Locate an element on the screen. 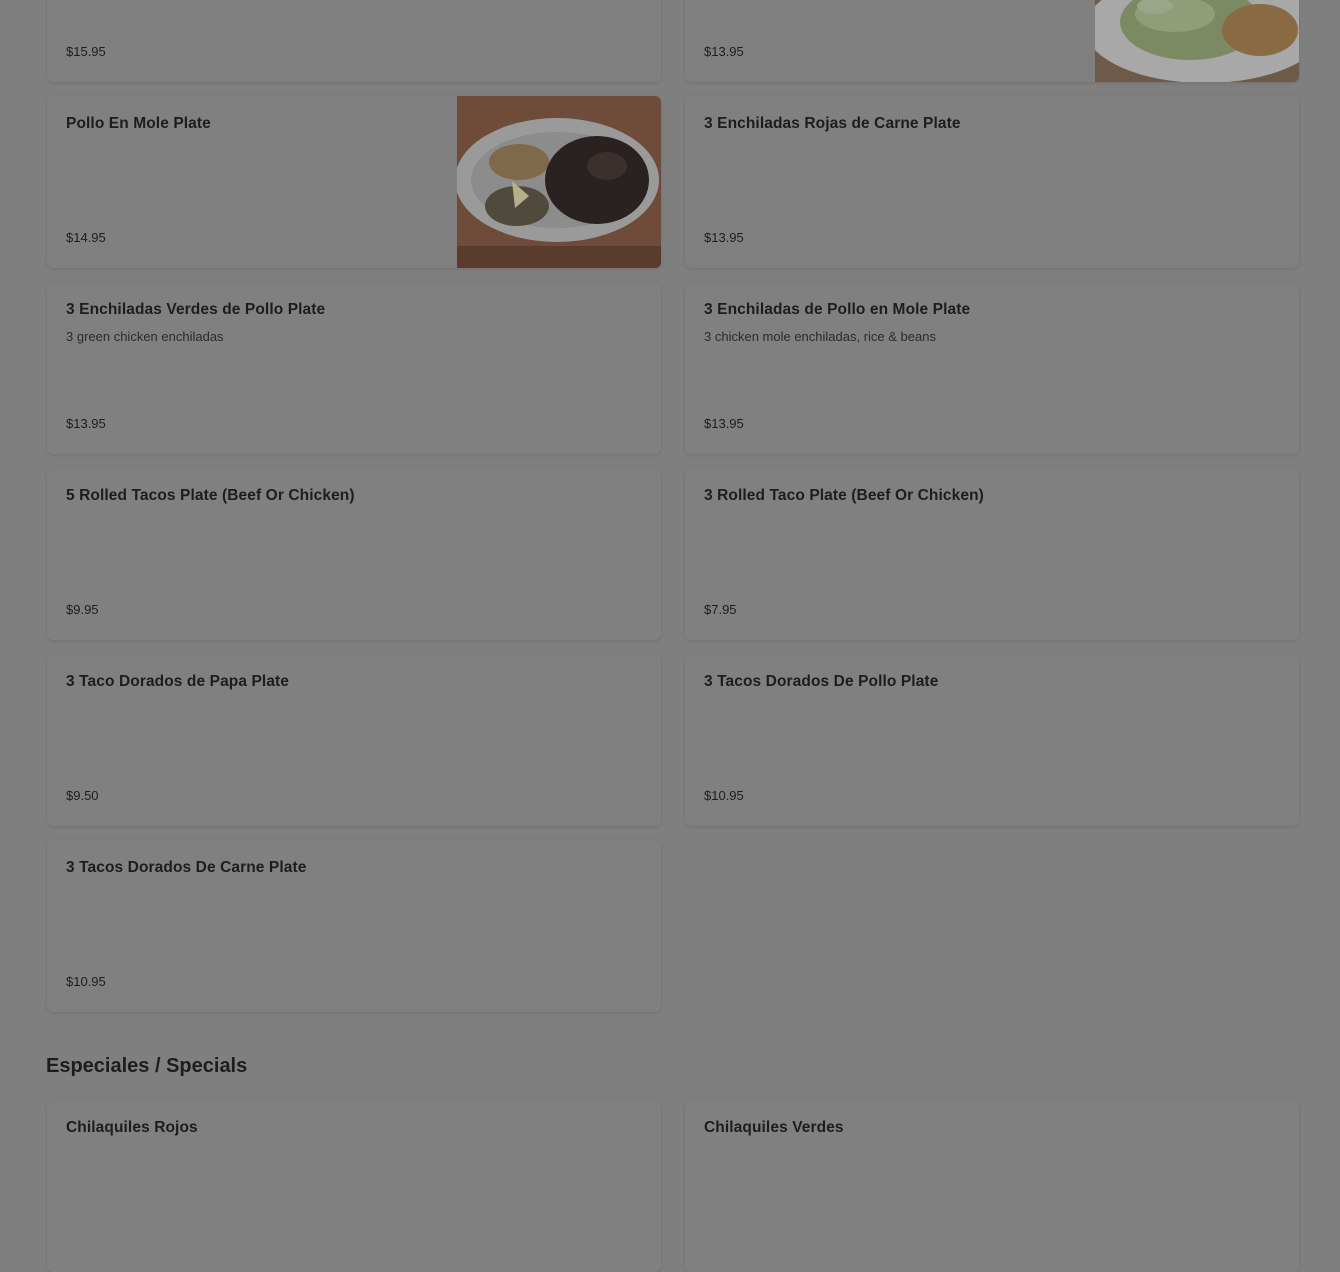 The width and height of the screenshot is (1340, 1272). menu-item-title: 5 Rolled Tacos Plate (Beef Or Chicken) is located at coordinates (210, 495).